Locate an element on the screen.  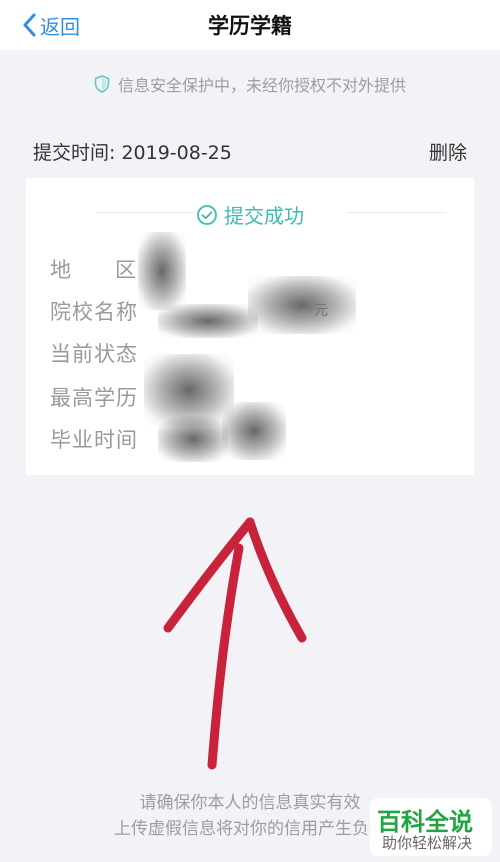
red-arrow-annotation is located at coordinates (235, 643).